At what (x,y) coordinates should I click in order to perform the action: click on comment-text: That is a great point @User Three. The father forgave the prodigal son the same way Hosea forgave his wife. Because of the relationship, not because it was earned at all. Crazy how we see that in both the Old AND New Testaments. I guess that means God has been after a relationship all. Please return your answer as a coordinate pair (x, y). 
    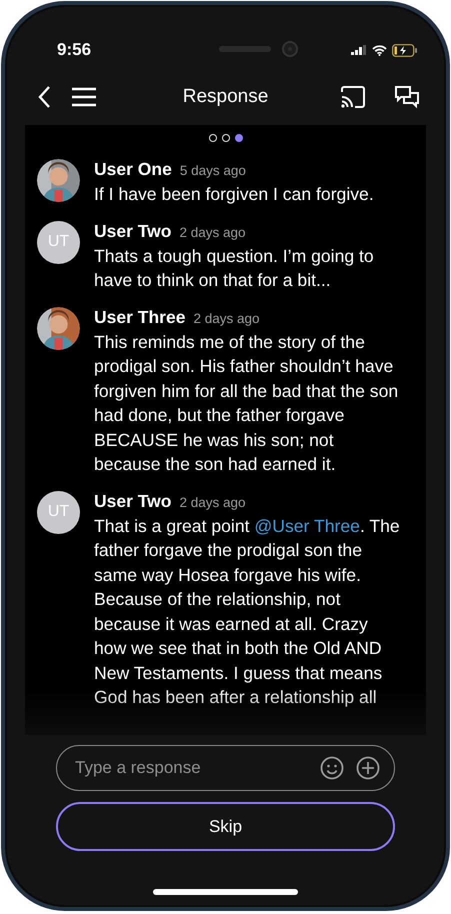
    Looking at the image, I should click on (247, 611).